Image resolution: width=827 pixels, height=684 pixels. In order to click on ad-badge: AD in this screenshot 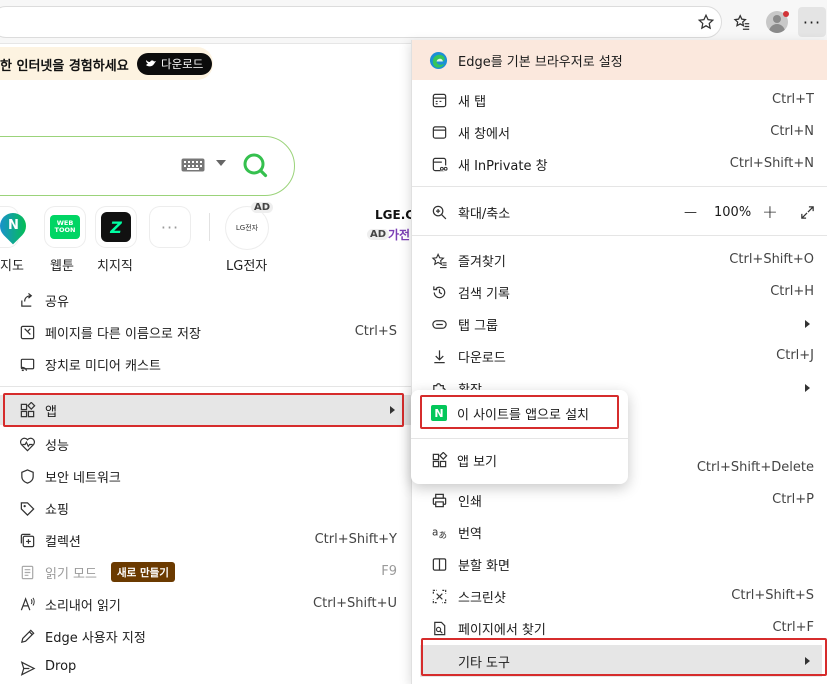, I will do `click(378, 234)`.